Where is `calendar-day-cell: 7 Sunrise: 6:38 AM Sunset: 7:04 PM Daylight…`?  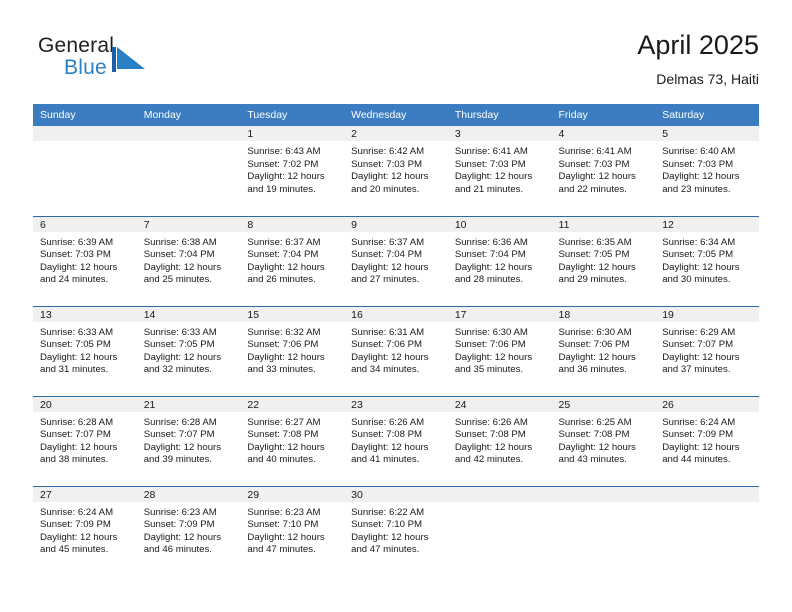
calendar-day-cell: 7 Sunrise: 6:38 AM Sunset: 7:04 PM Daylight… is located at coordinates (188, 260).